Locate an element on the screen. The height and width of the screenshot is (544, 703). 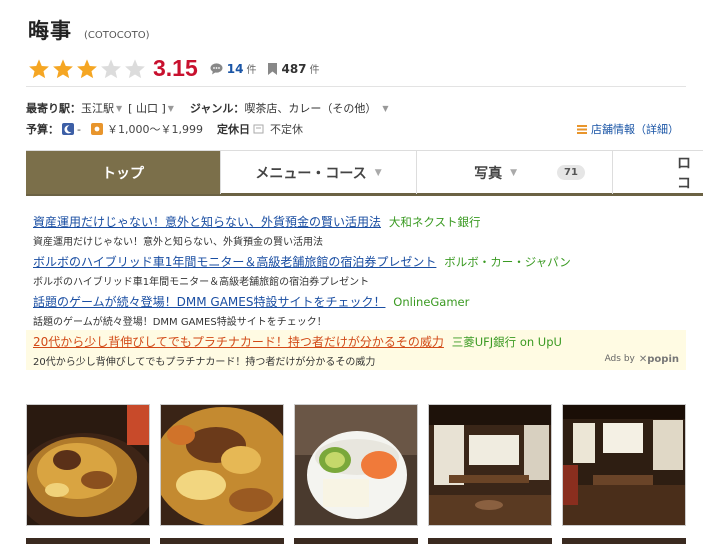
bookmark-icon is located at coordinates (273, 68).